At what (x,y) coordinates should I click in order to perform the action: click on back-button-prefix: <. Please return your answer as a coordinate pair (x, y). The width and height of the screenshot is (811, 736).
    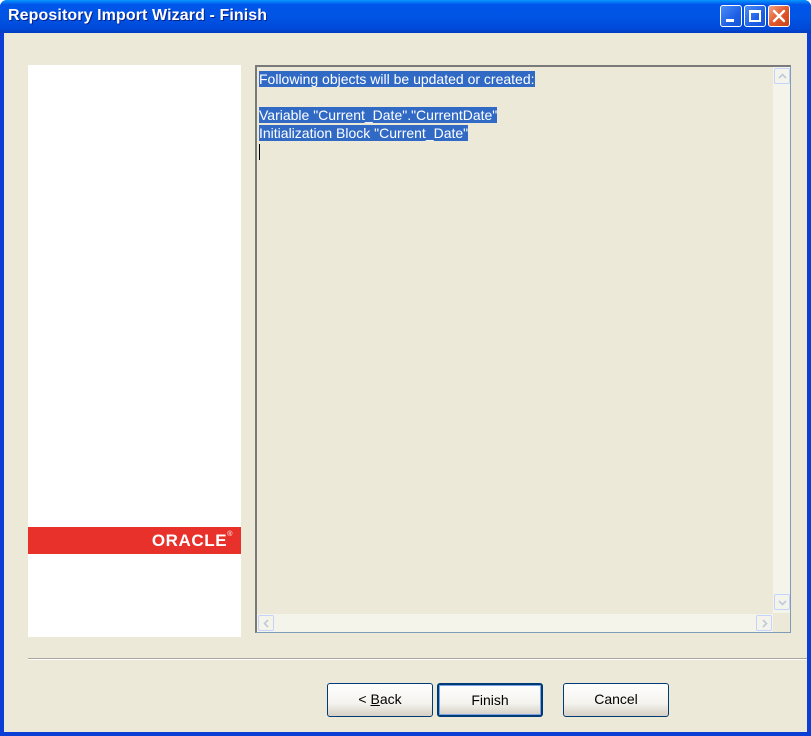
    Looking at the image, I should click on (364, 699).